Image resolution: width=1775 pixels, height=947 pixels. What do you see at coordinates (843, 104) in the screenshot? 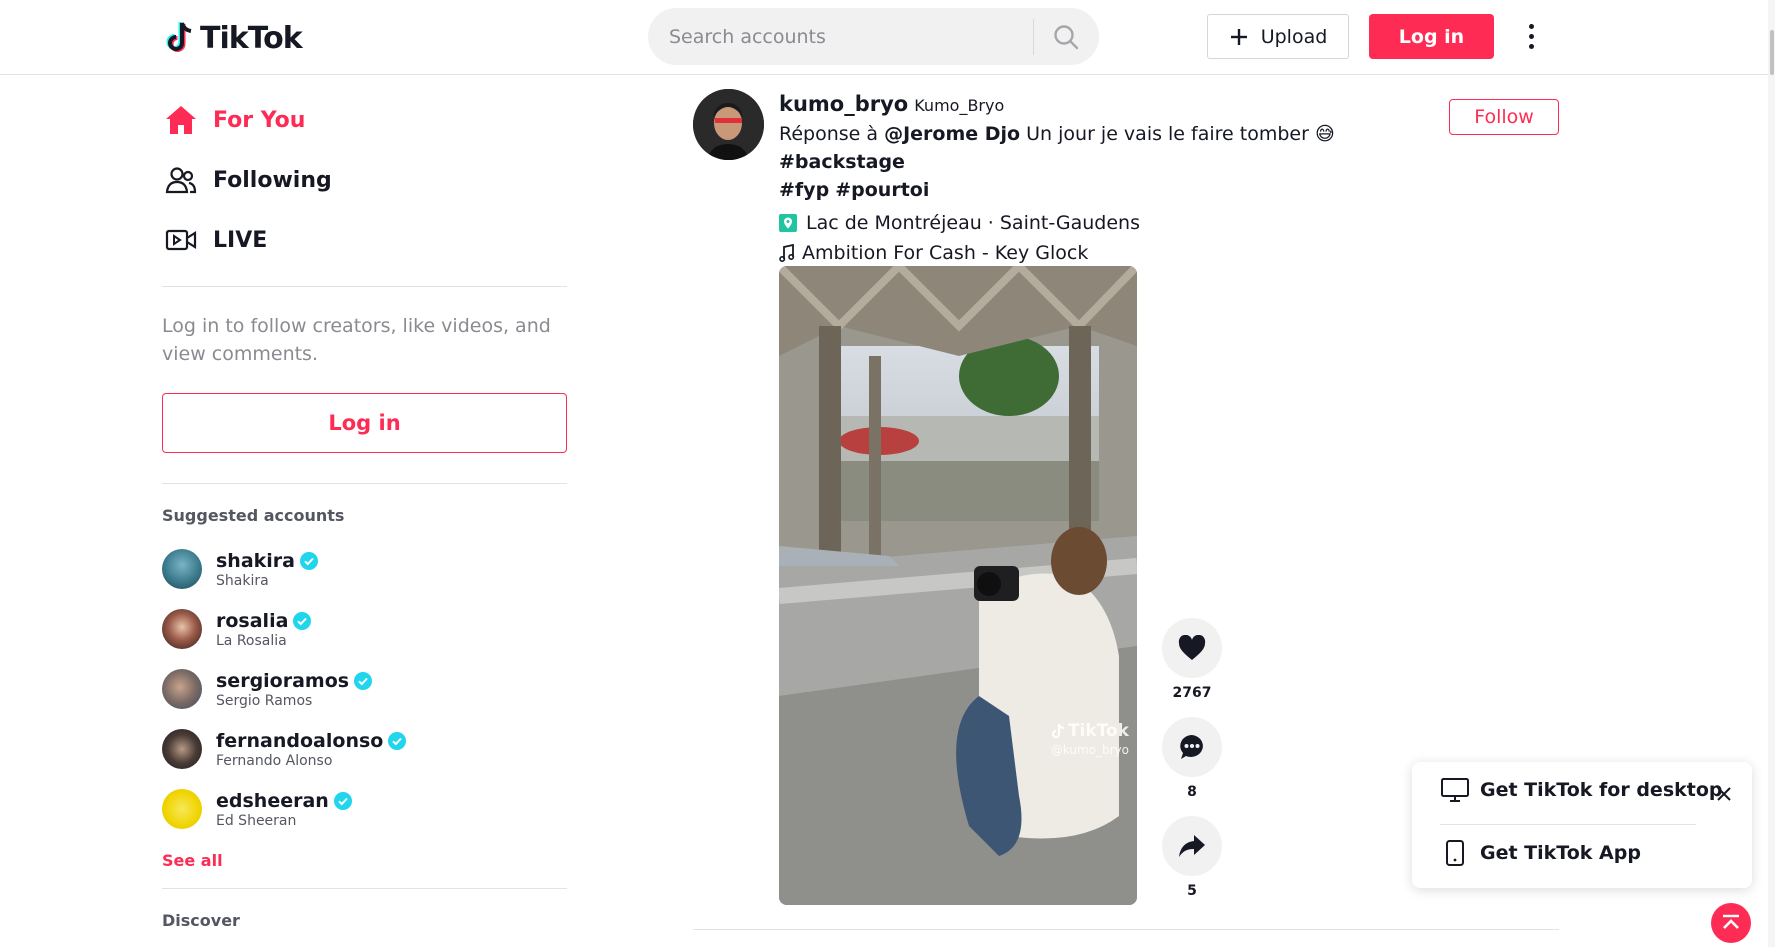
I see `post-username: kumo_bryo` at bounding box center [843, 104].